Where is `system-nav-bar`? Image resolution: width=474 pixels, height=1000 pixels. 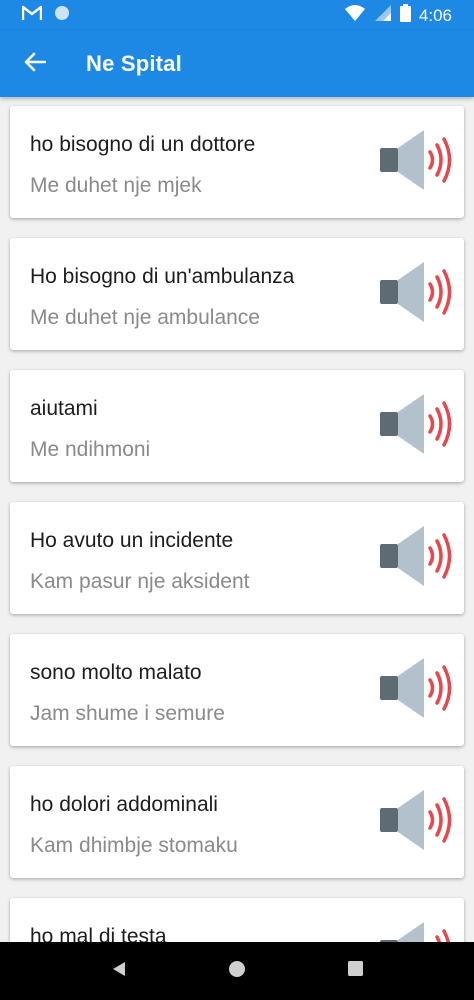
system-nav-bar is located at coordinates (237, 971).